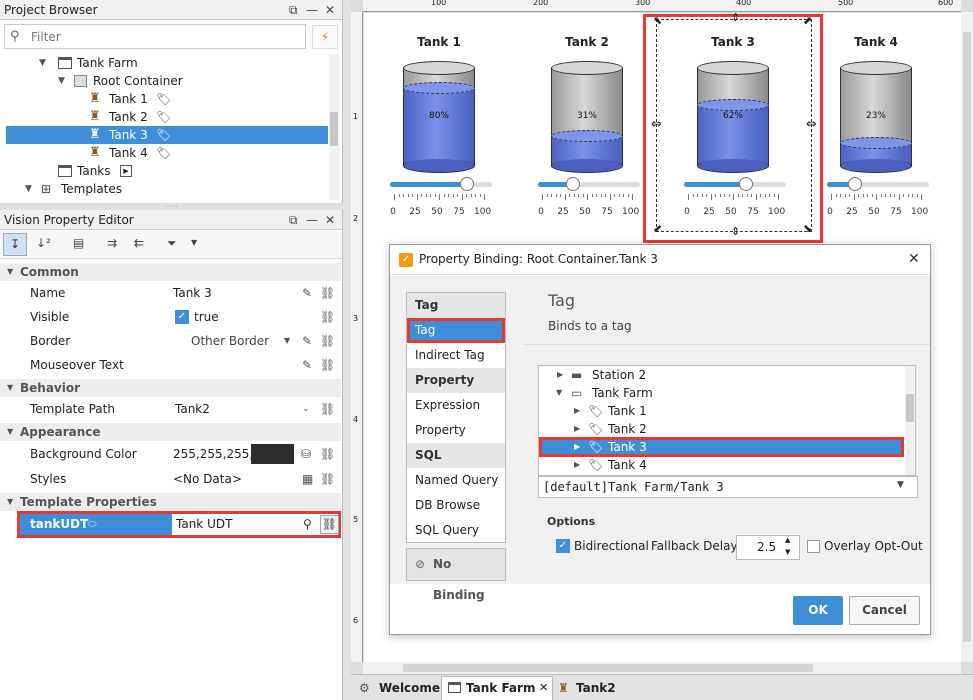 Image resolution: width=973 pixels, height=700 pixels. Describe the element at coordinates (192, 293) in the screenshot. I see `name-value: Tank 3` at that location.